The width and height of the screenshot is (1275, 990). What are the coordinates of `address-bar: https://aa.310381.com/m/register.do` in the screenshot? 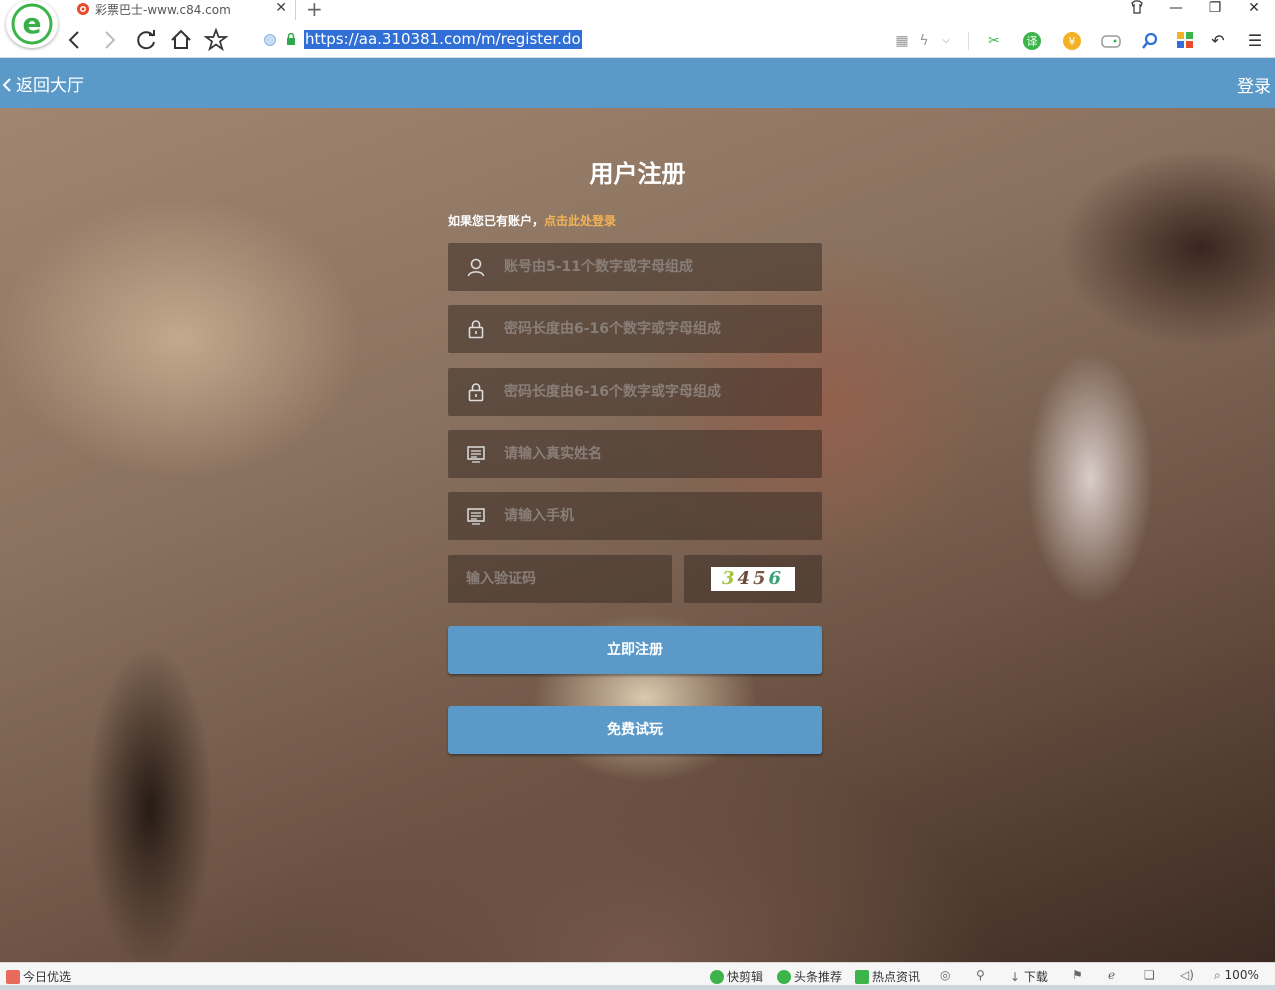 It's located at (608, 40).